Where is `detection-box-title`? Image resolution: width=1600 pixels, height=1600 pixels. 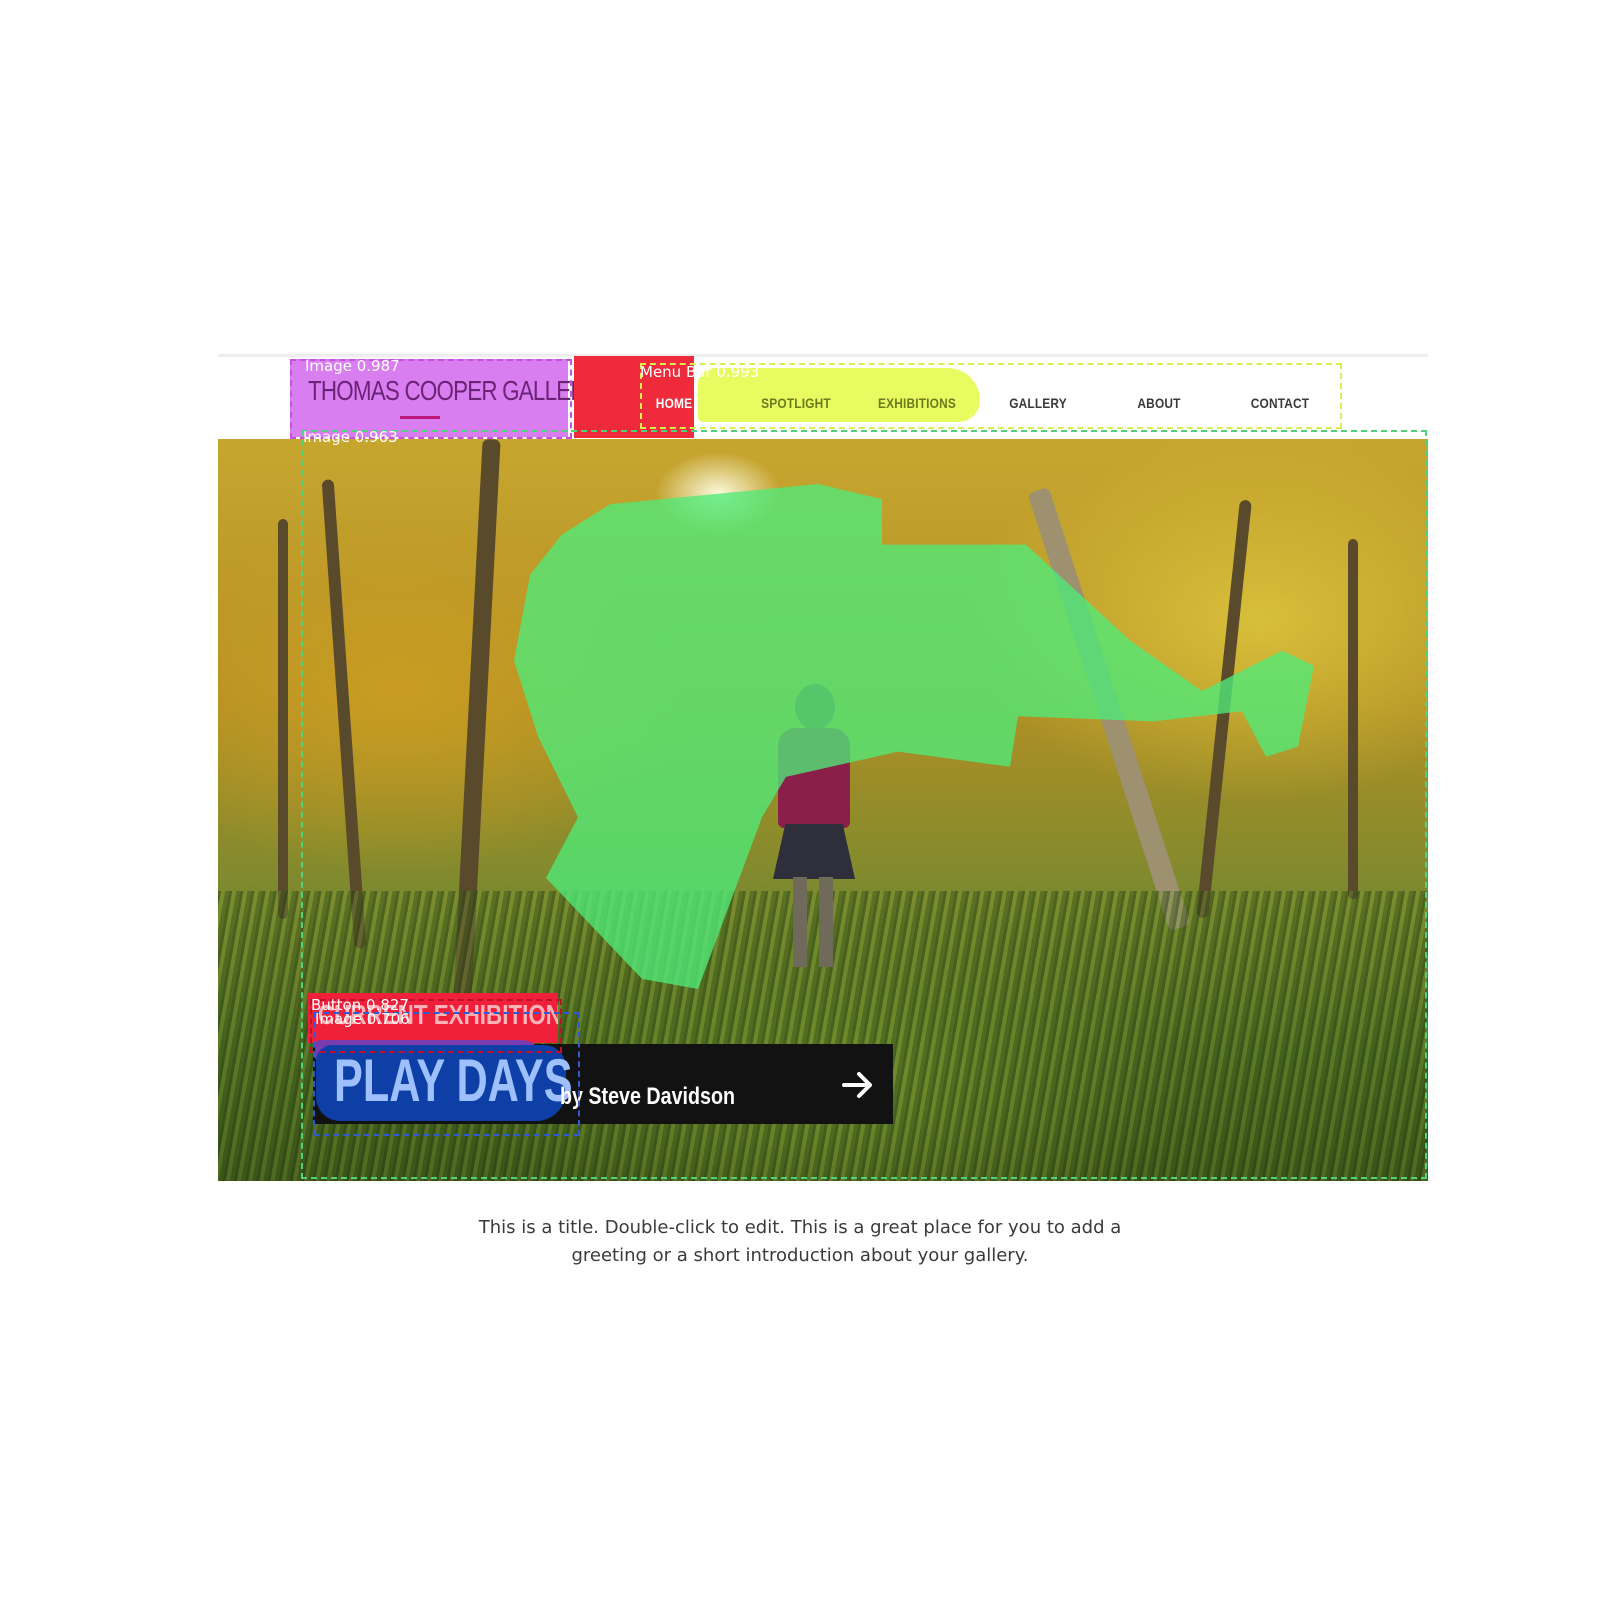
detection-box-title is located at coordinates (446, 1074).